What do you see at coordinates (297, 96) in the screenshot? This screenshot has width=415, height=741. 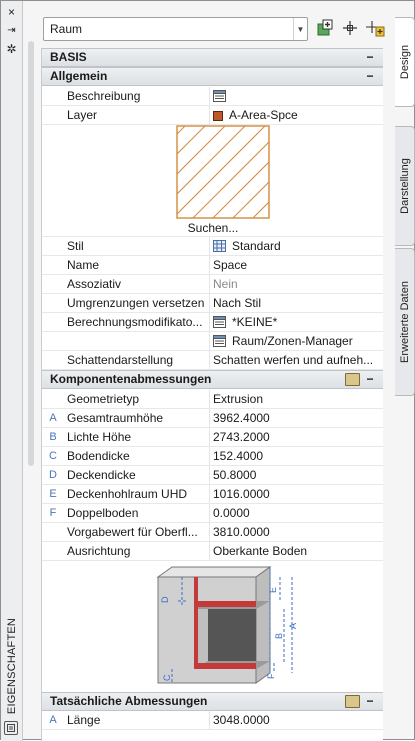 I see `property-value` at bounding box center [297, 96].